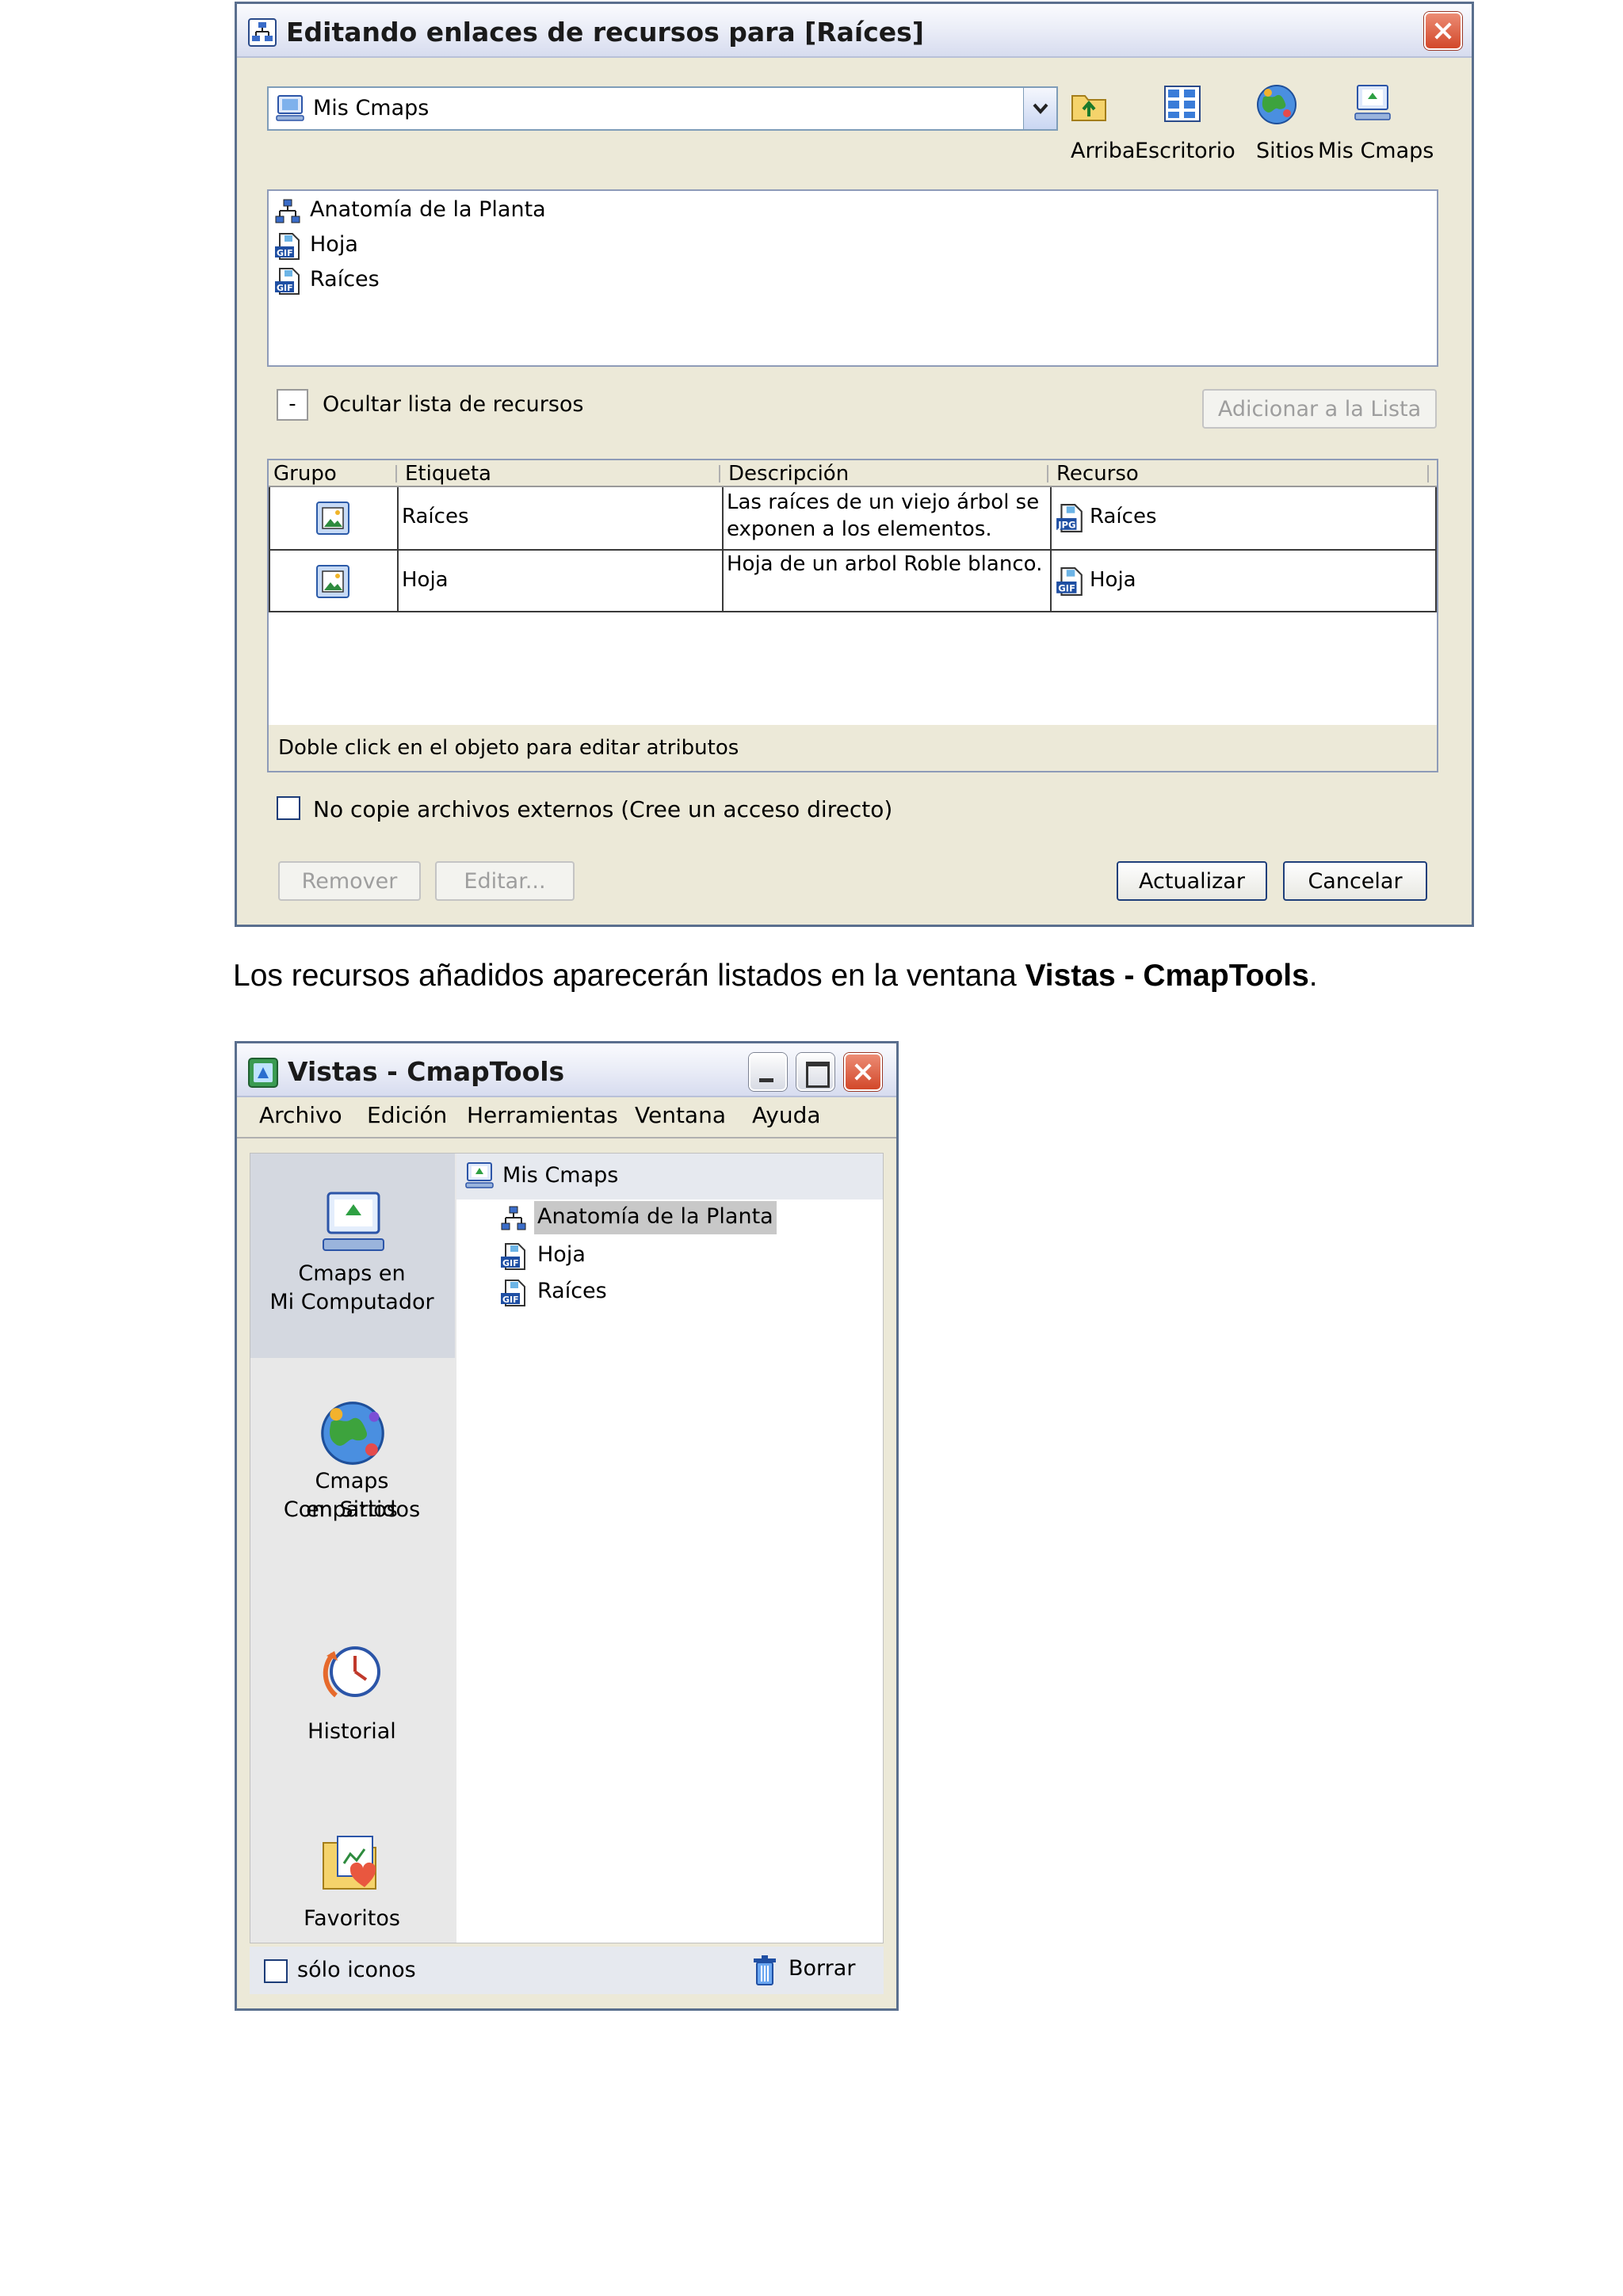 This screenshot has height=2296, width=1623. I want to click on views-title: Vistas - CmapTools, so click(426, 1071).